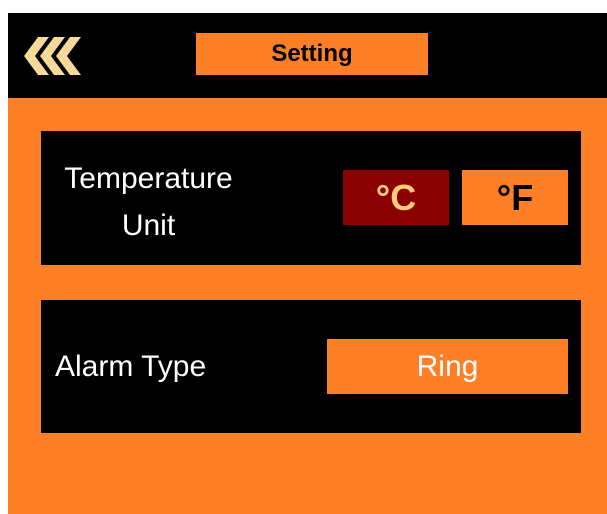  I want to click on fahrenheit-button: °F, so click(515, 197).